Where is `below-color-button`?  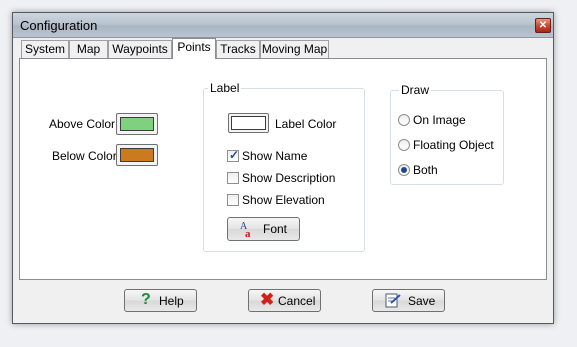
below-color-button is located at coordinates (137, 155).